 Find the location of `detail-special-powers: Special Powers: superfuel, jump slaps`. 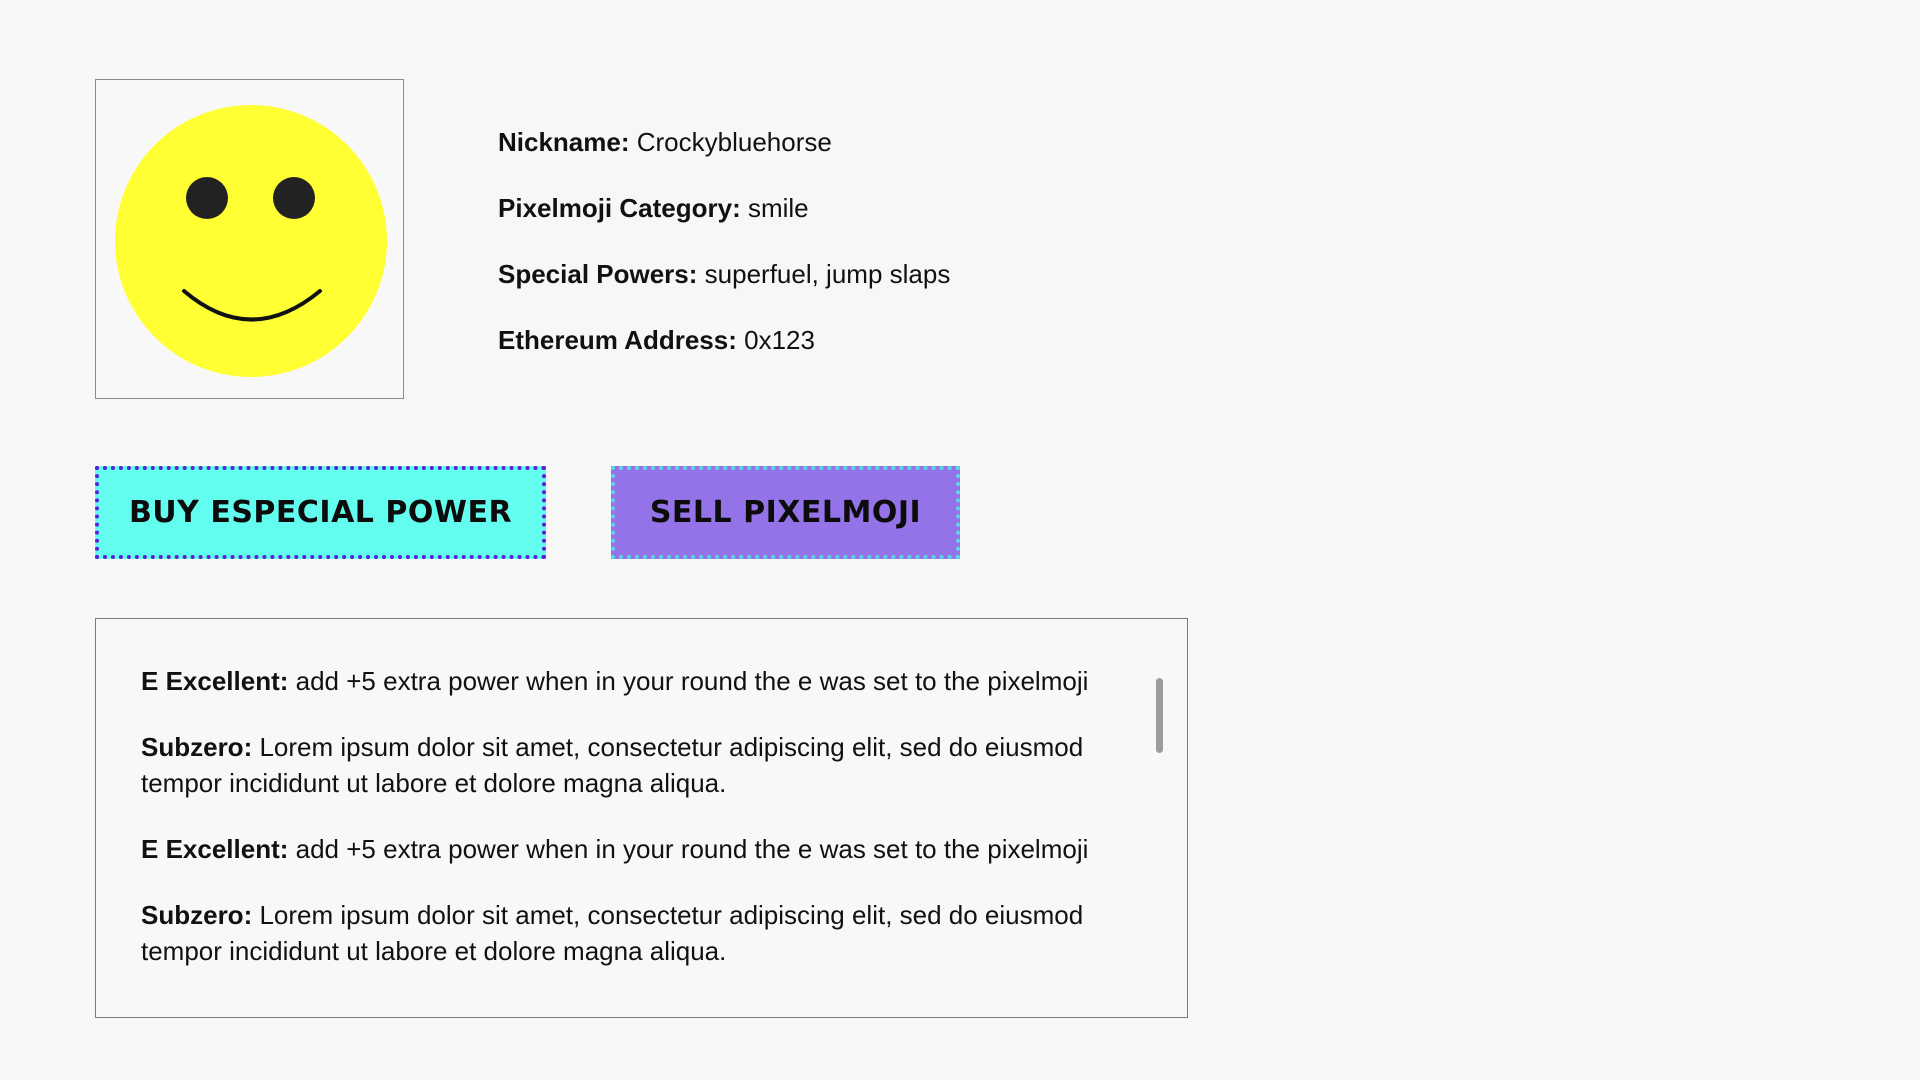

detail-special-powers: Special Powers: superfuel, jump slaps is located at coordinates (724, 287).